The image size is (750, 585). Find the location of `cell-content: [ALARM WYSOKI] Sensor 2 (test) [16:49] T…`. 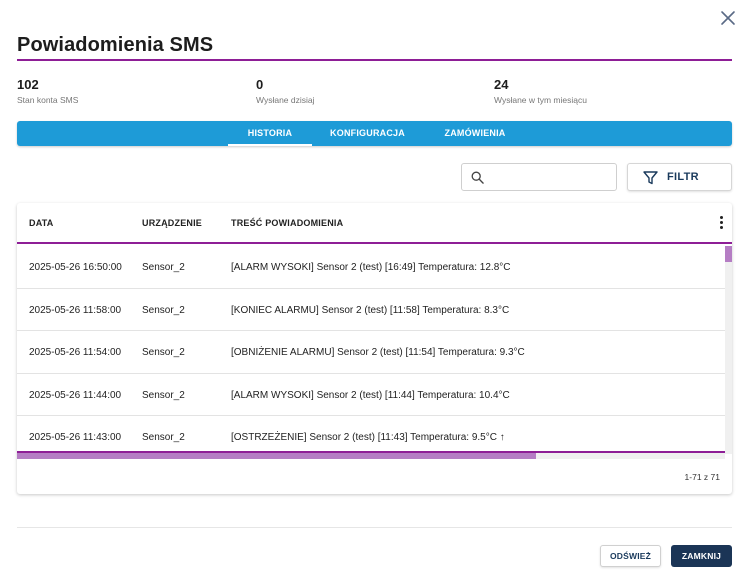

cell-content: [ALARM WYSOKI] Sensor 2 (test) [16:49] T… is located at coordinates (371, 267).